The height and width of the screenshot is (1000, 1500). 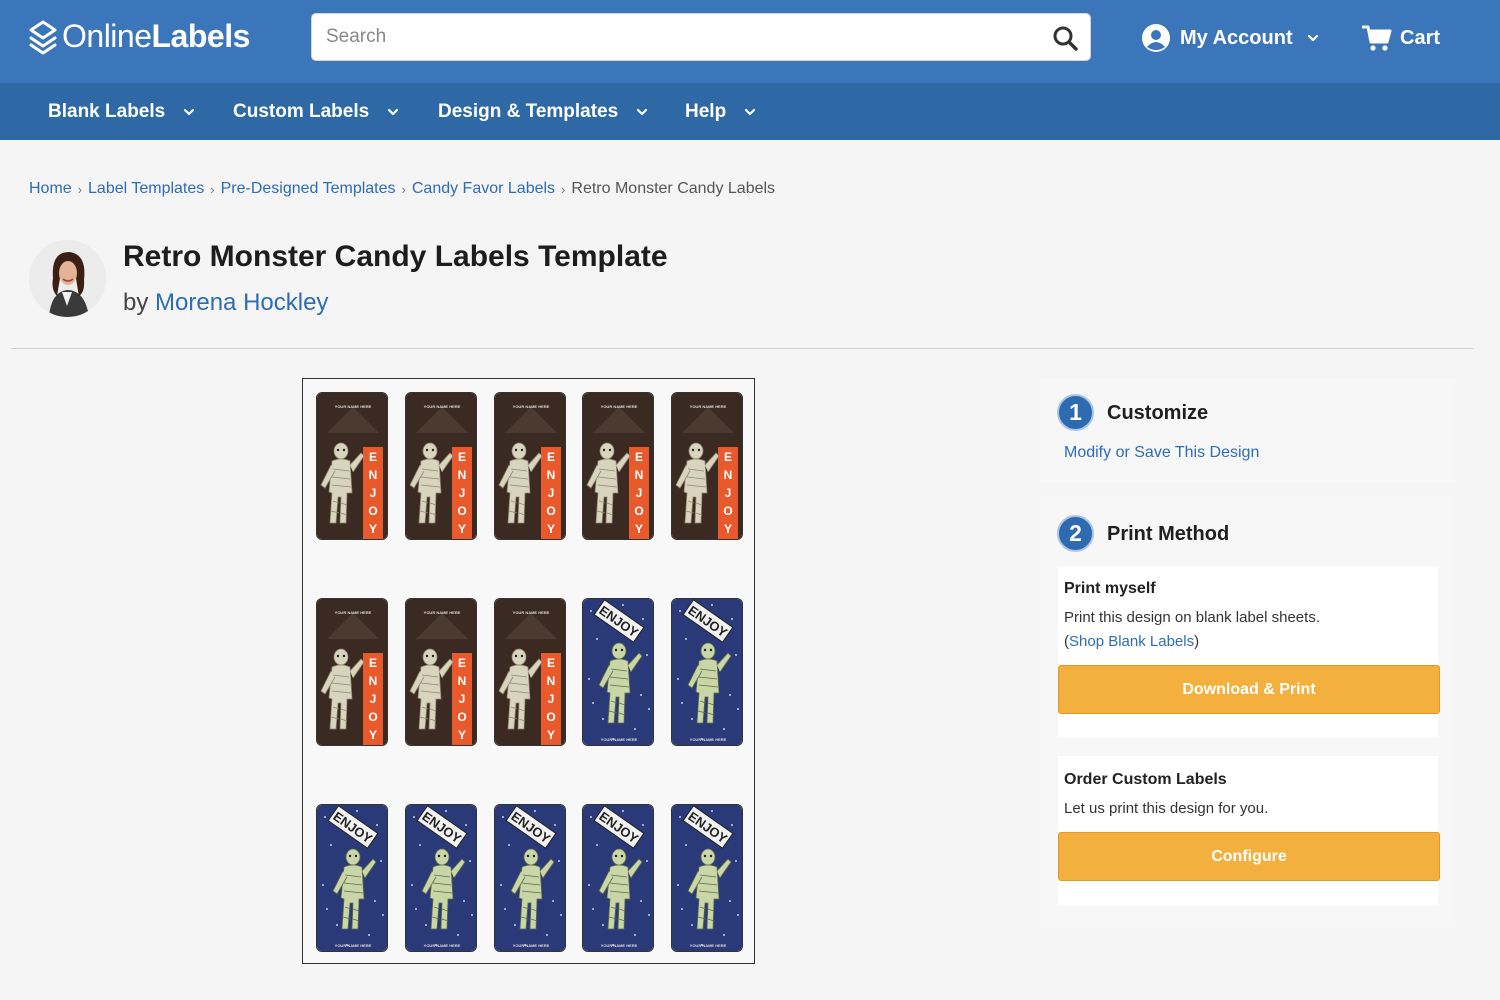 What do you see at coordinates (43, 37) in the screenshot?
I see `logo-icon` at bounding box center [43, 37].